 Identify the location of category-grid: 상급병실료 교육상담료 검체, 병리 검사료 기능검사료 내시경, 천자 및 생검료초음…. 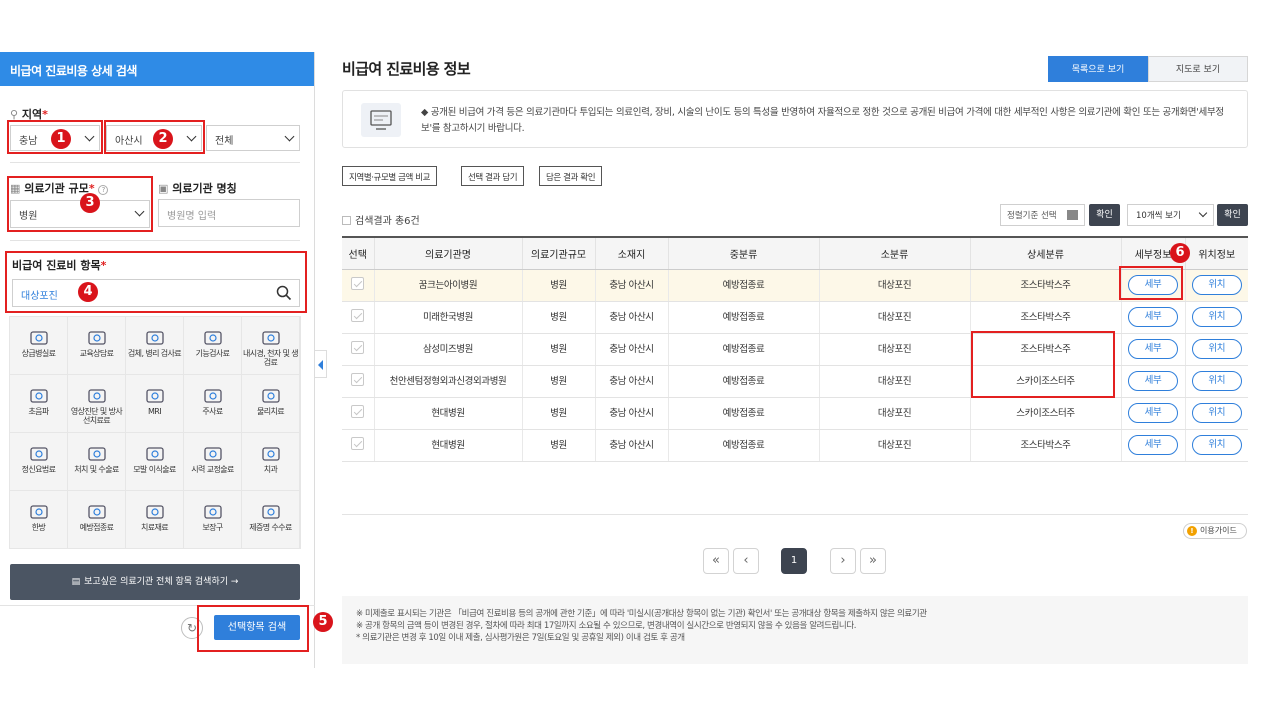
(155, 432).